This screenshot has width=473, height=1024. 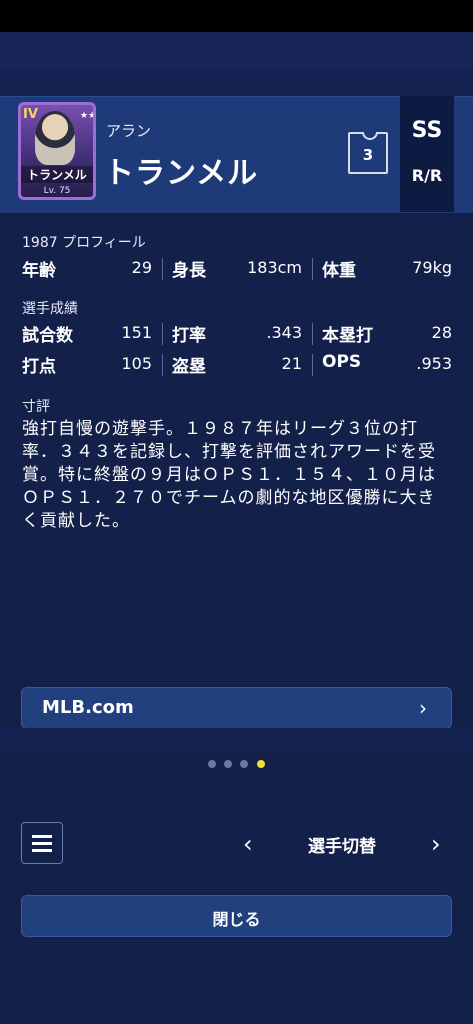 I want to click on rbi-cell: 打点 105, so click(x=87, y=365).